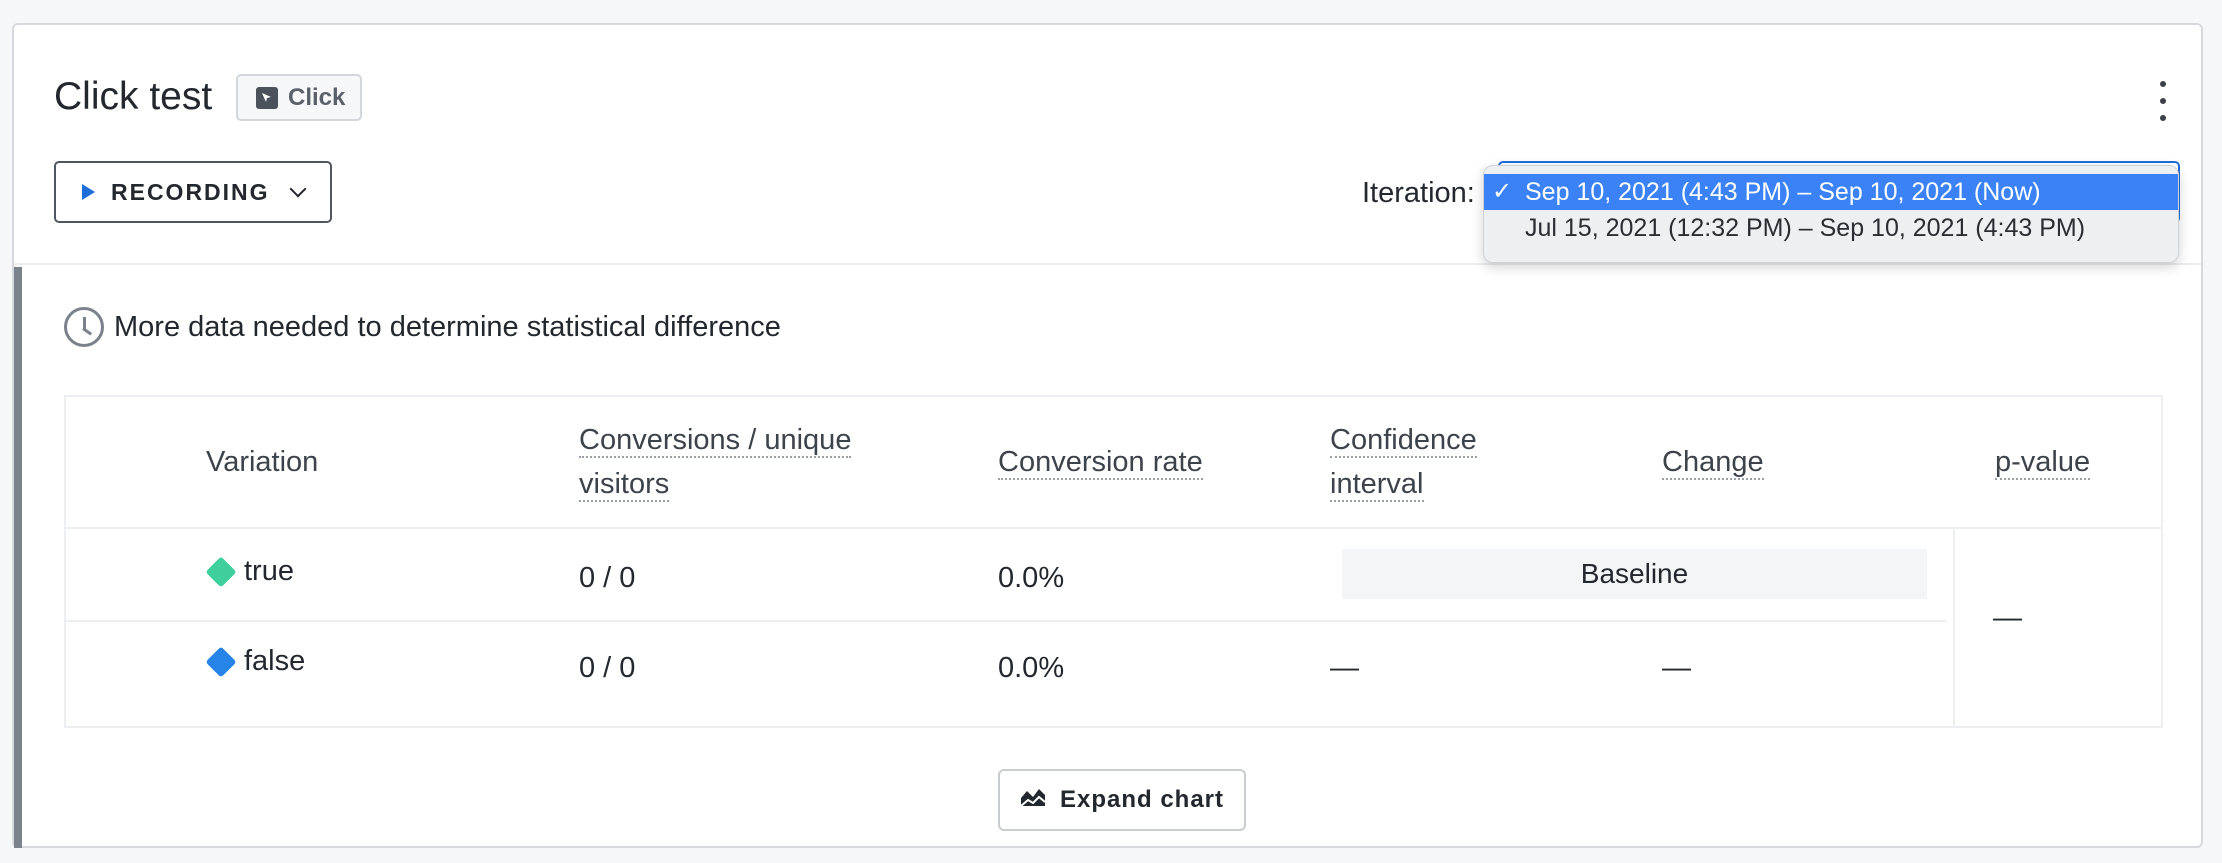 Image resolution: width=2222 pixels, height=863 pixels. What do you see at coordinates (607, 668) in the screenshot?
I see `conversions-false: 0 / 0` at bounding box center [607, 668].